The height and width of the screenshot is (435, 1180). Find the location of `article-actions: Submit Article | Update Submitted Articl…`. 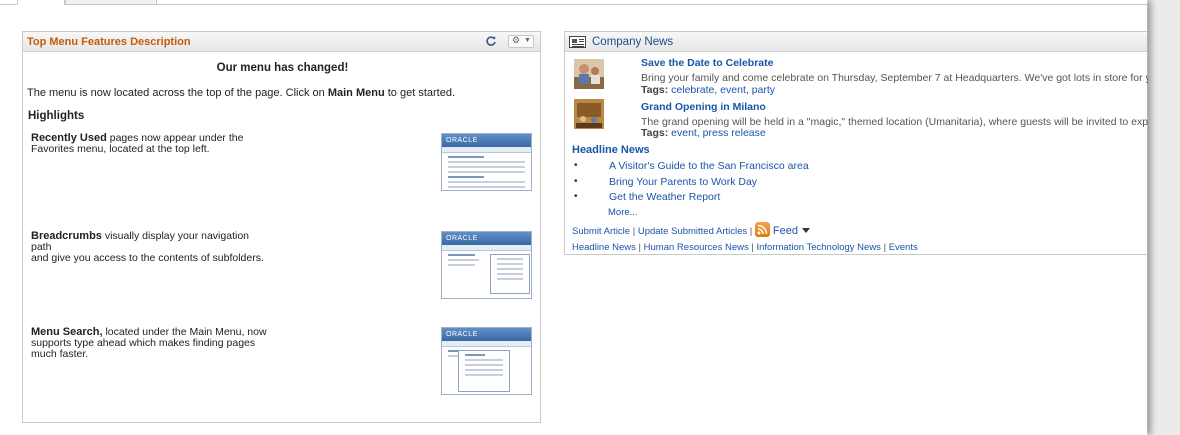

article-actions: Submit Article | Update Submitted Articl… is located at coordinates (691, 229).